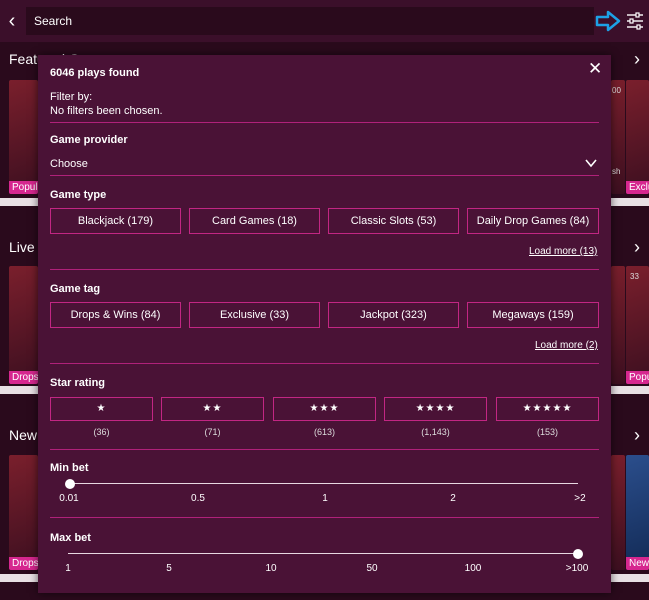 Image resolution: width=649 pixels, height=600 pixels. I want to click on row-title-new: New, so click(23, 435).